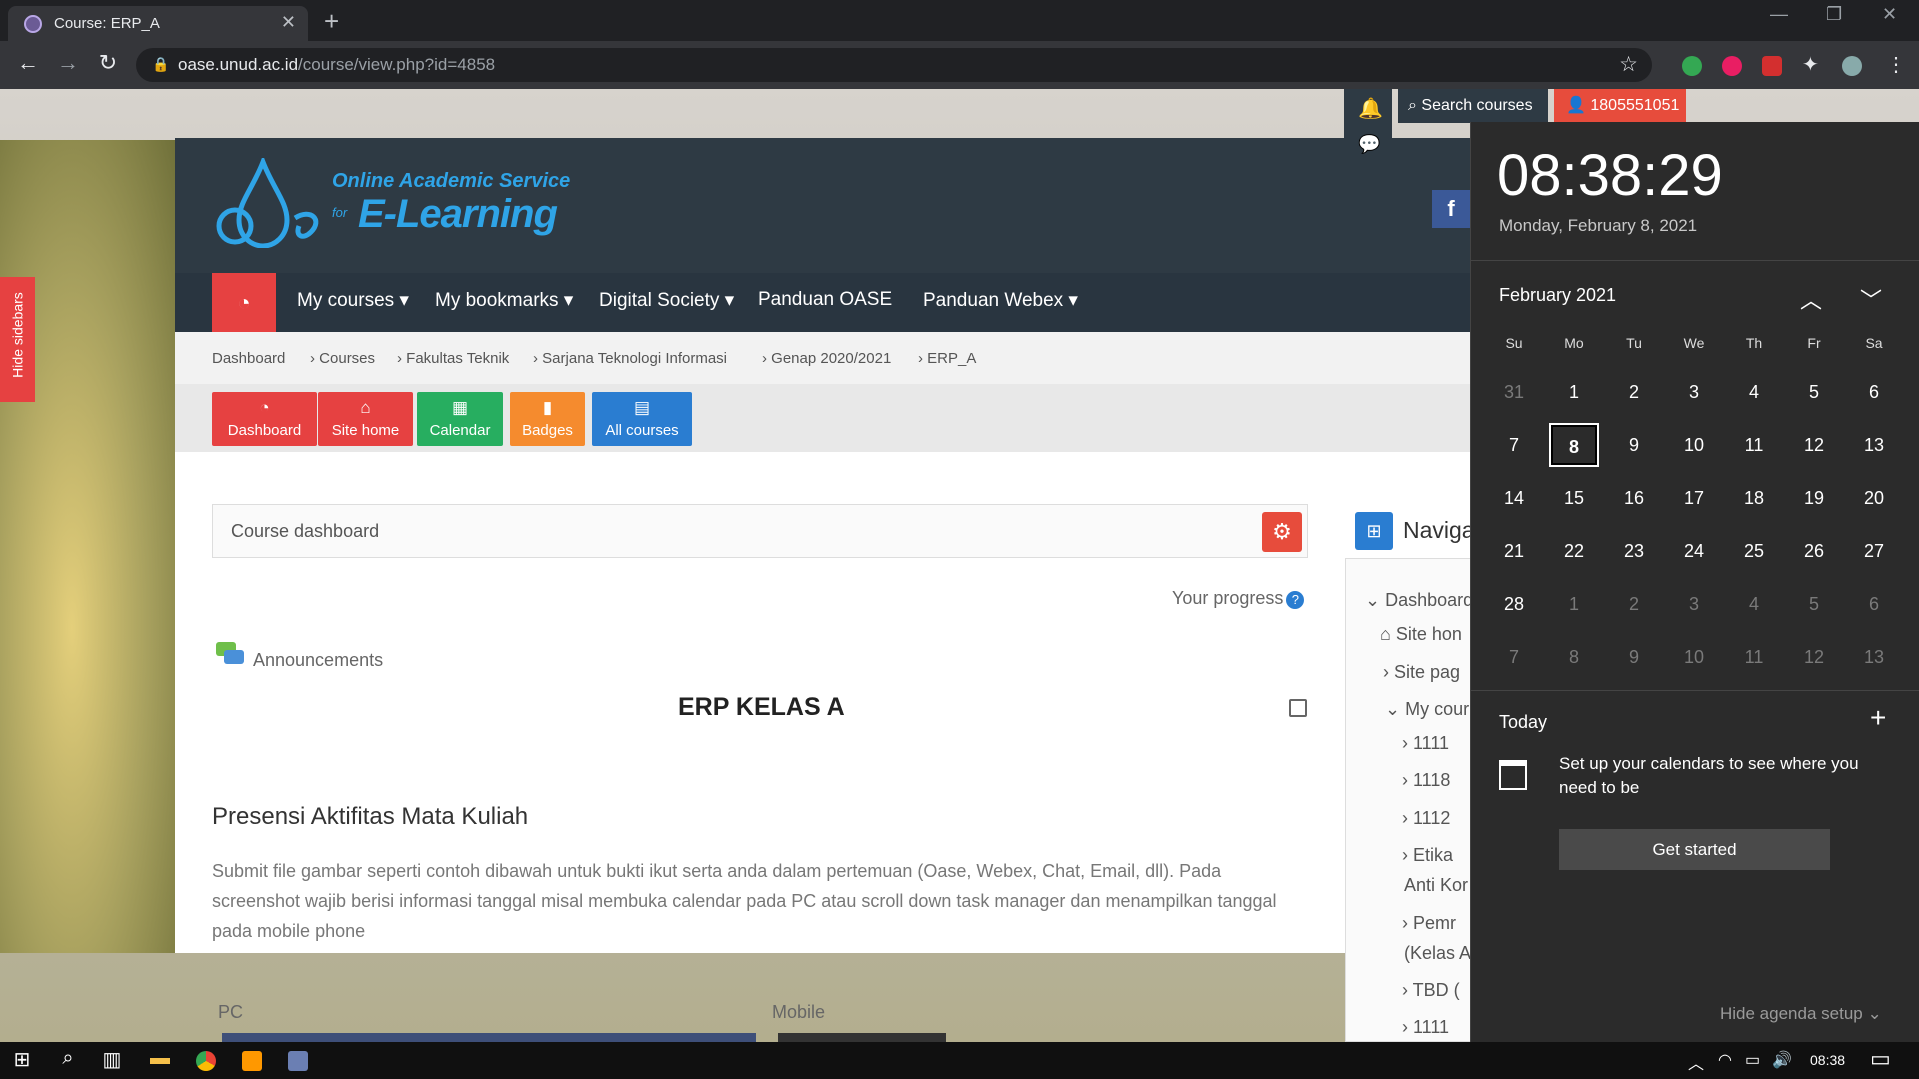  Describe the element at coordinates (1779, 14) in the screenshot. I see `minimize-button: —` at that location.